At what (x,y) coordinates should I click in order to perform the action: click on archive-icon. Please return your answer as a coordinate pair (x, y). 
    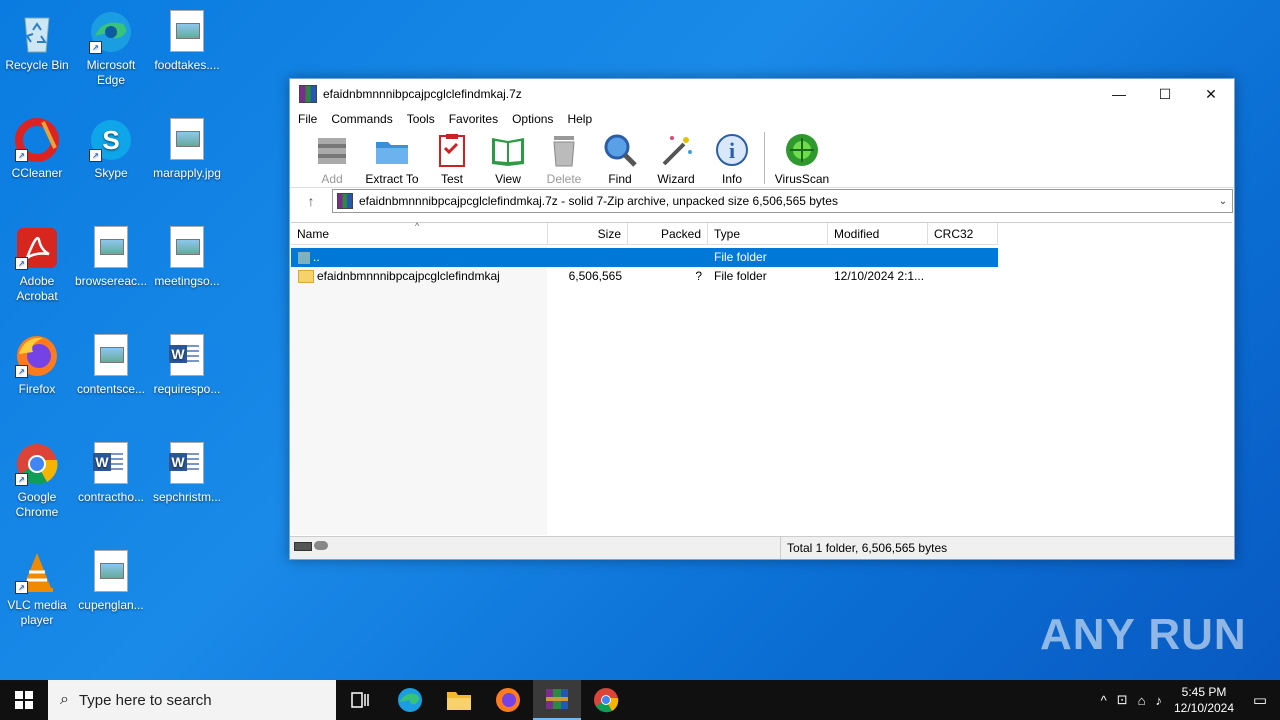
    Looking at the image, I should click on (345, 201).